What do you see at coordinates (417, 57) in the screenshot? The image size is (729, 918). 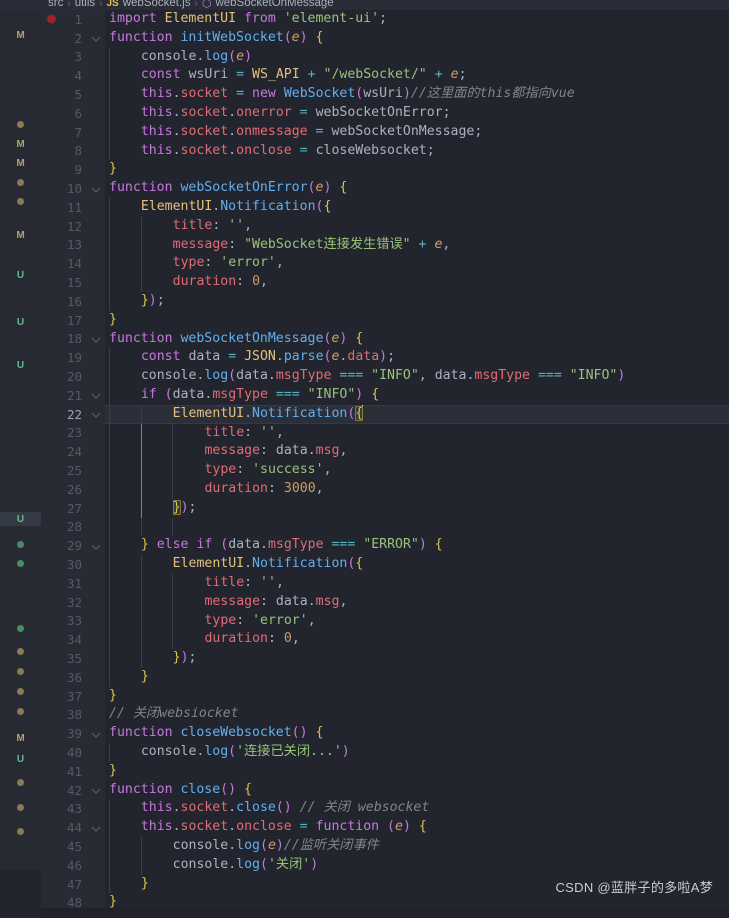 I see `code-line: console.log(e)` at bounding box center [417, 57].